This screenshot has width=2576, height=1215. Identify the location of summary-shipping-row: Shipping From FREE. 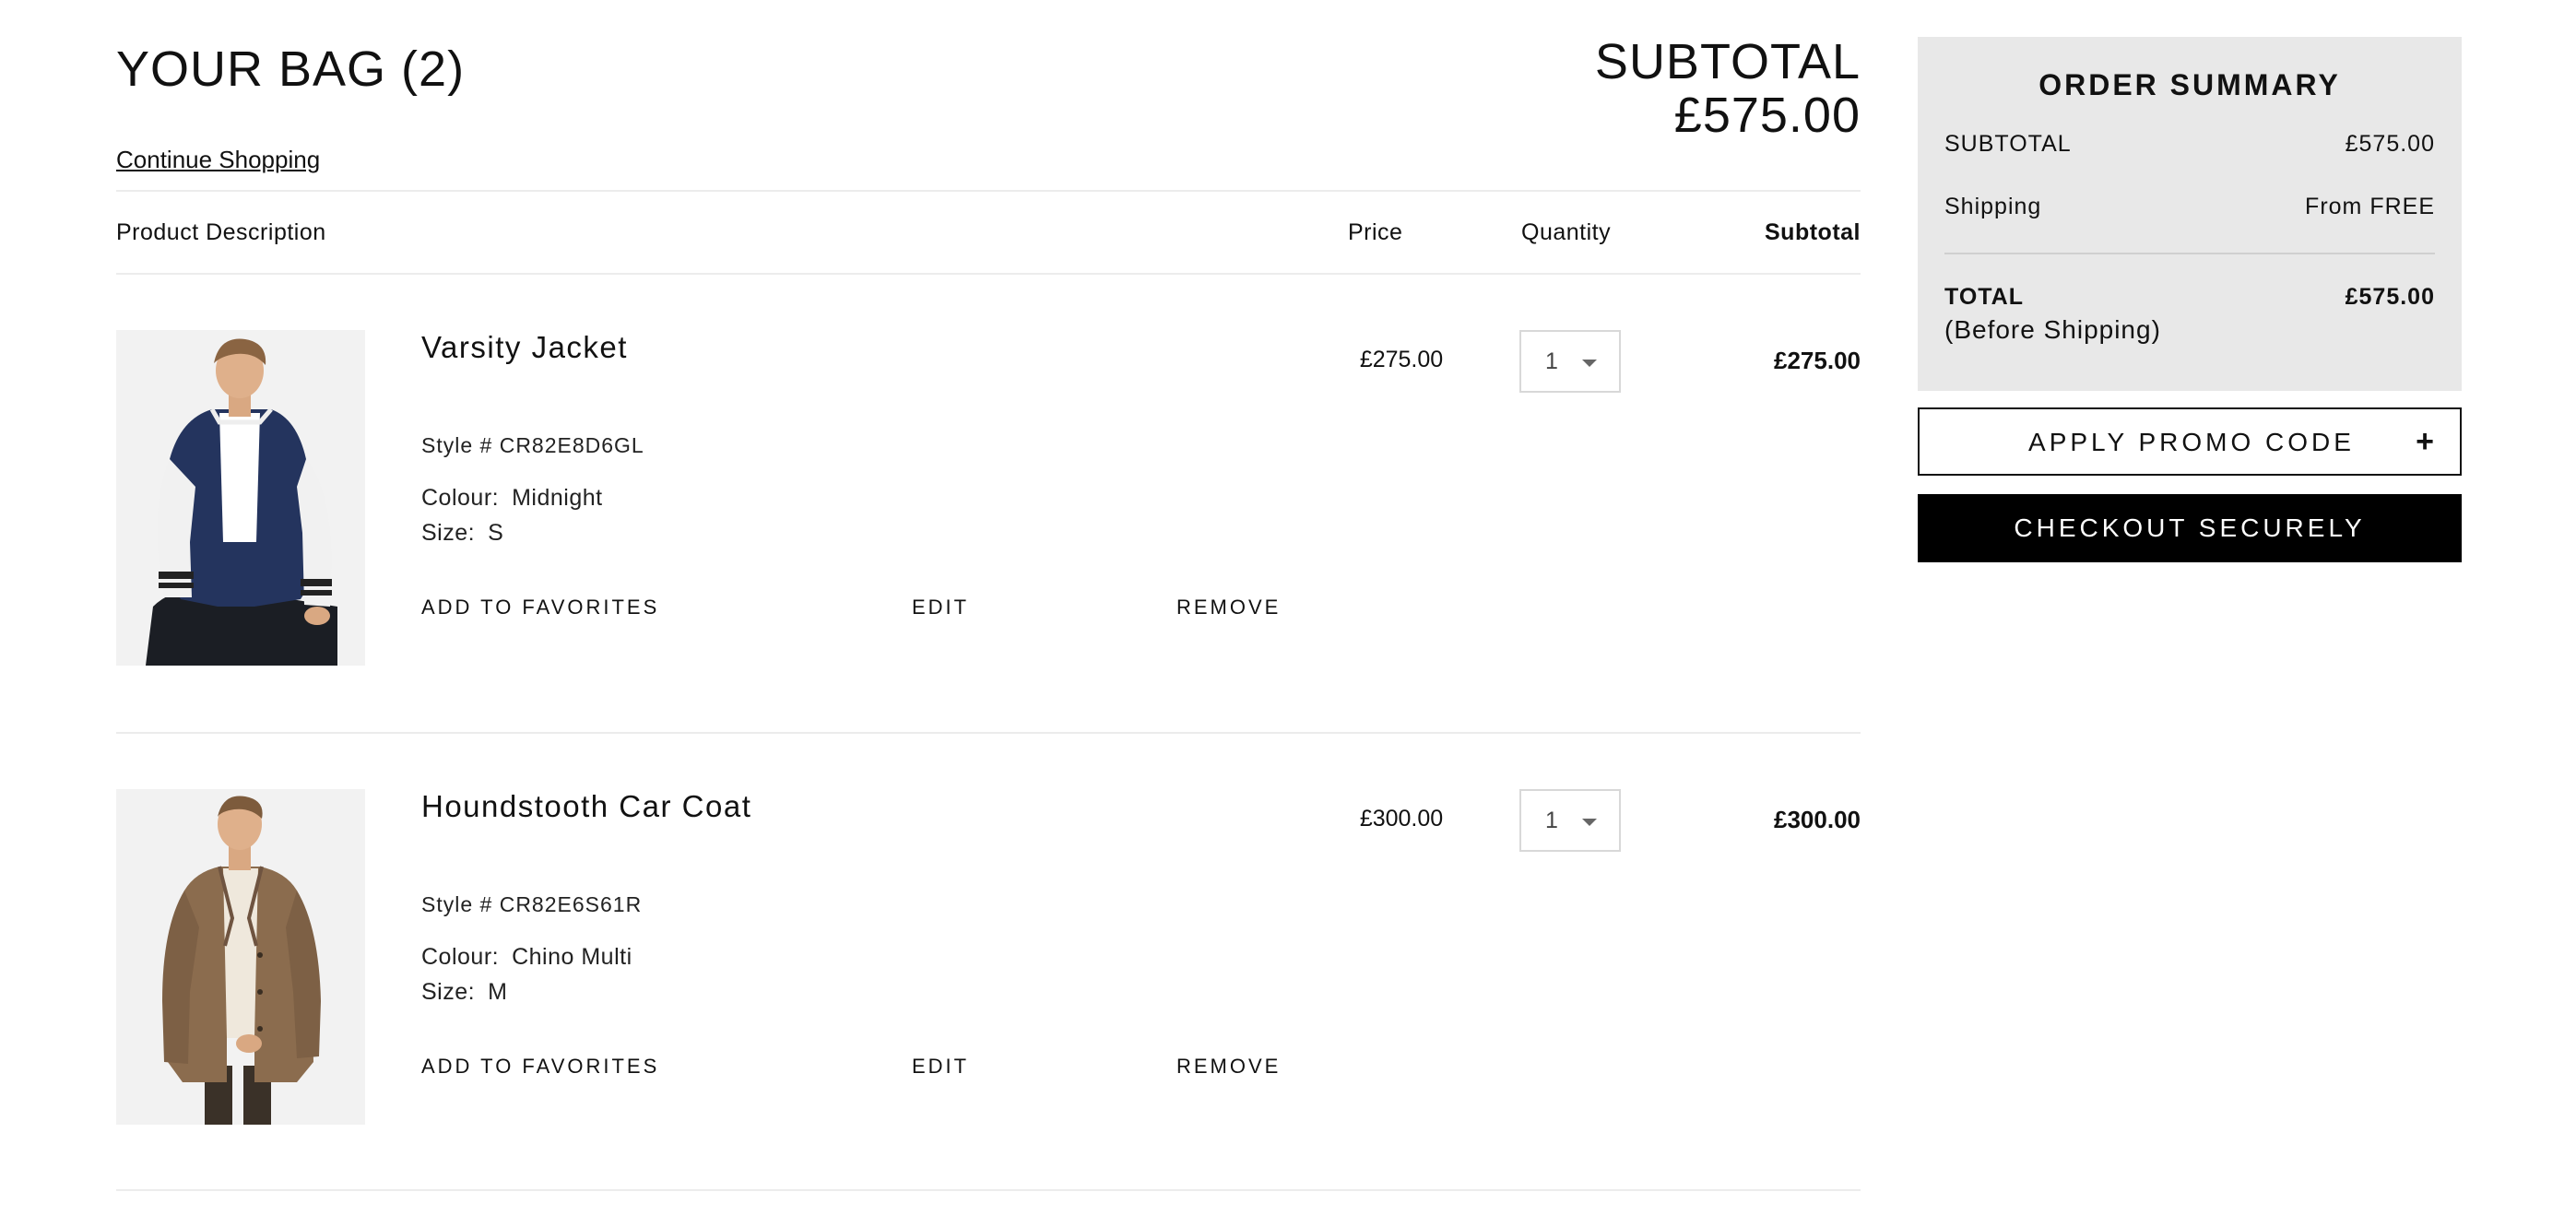
(2189, 207).